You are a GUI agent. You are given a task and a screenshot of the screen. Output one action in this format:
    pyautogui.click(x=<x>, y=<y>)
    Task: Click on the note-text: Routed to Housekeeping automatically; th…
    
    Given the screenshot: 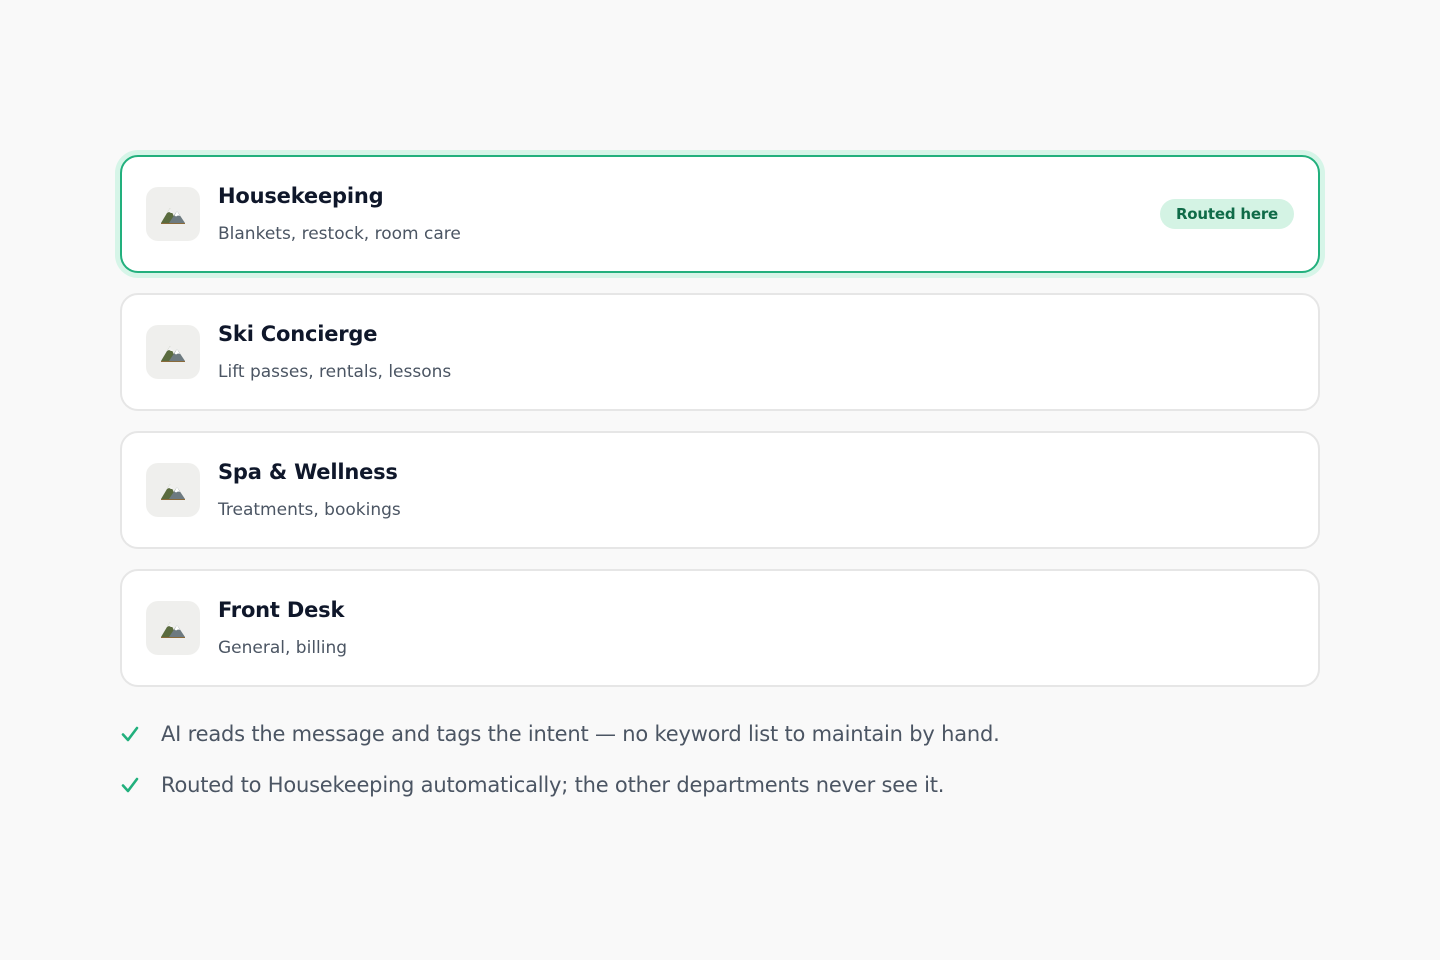 What is the action you would take?
    pyautogui.click(x=553, y=785)
    